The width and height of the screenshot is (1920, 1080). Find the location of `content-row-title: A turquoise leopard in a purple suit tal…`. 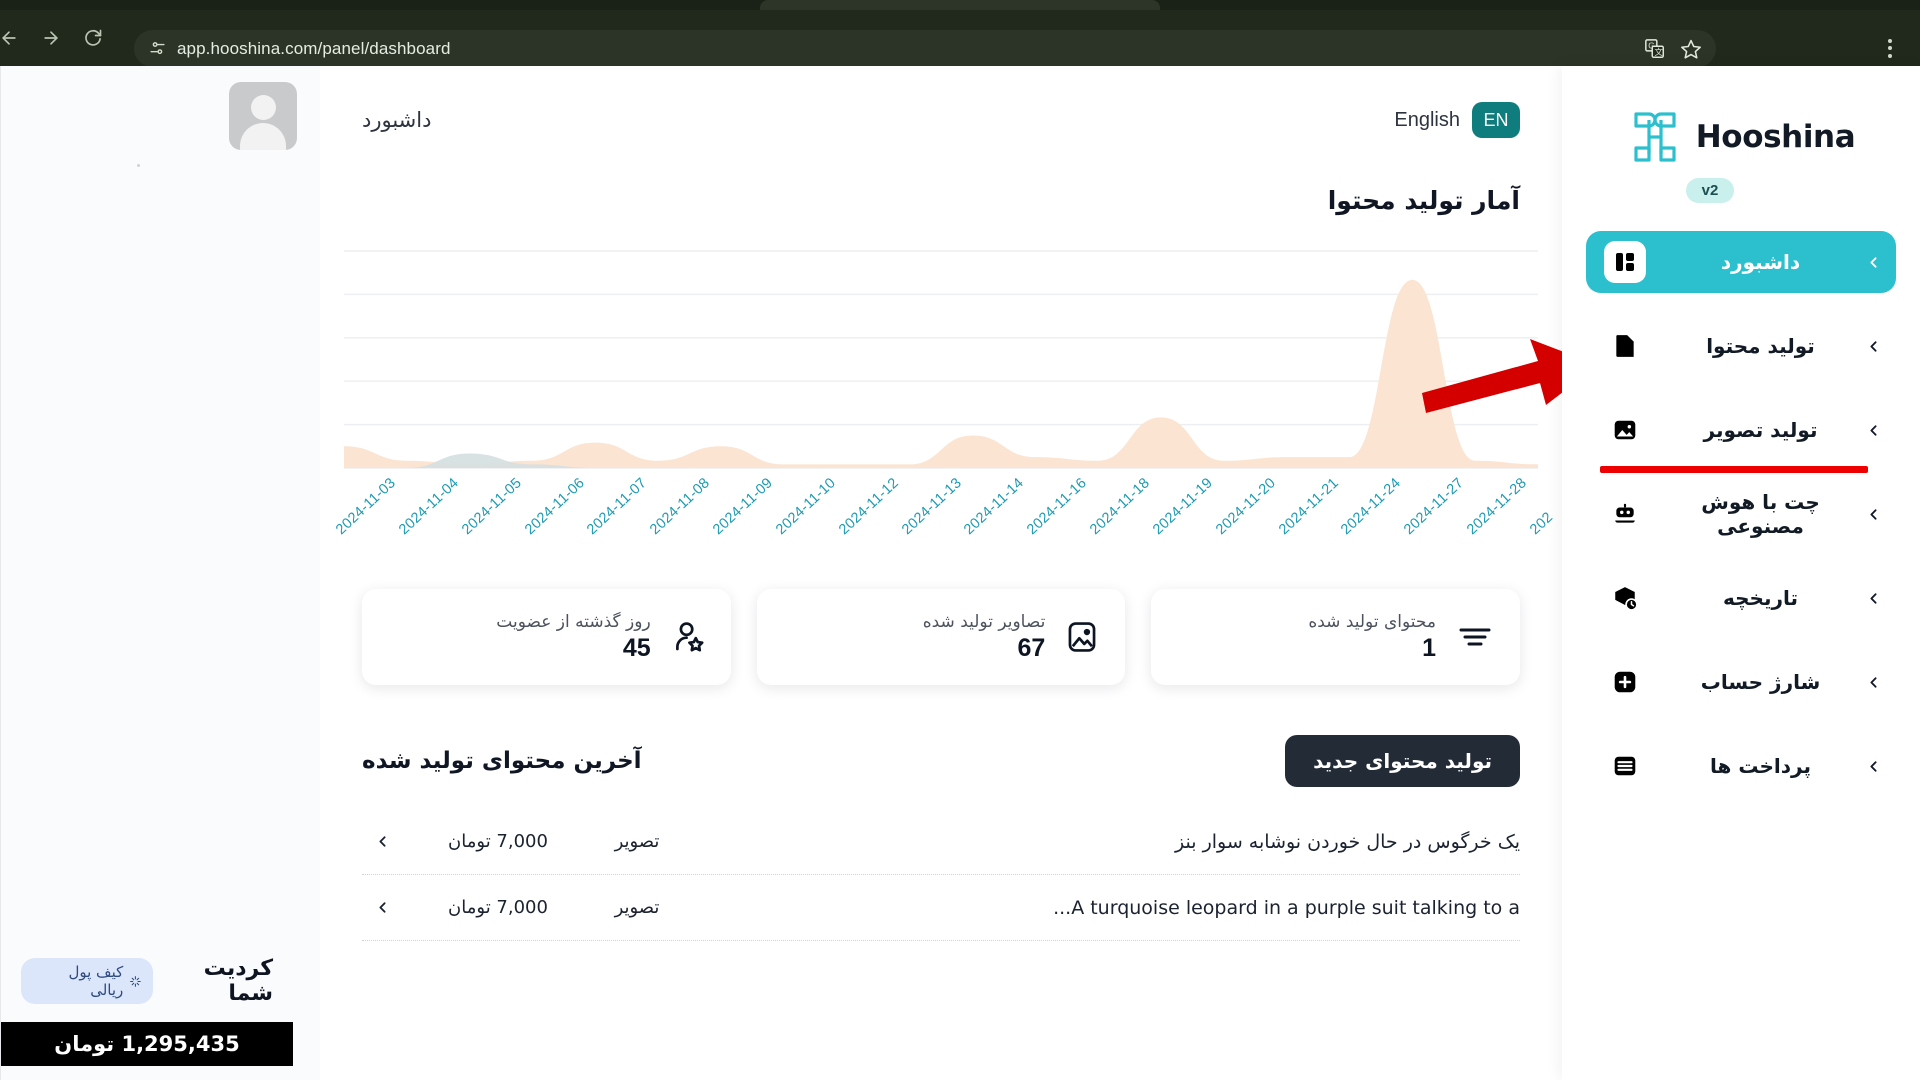

content-row-title: A turquoise leopard in a purple suit tal… is located at coordinates (1286, 907).